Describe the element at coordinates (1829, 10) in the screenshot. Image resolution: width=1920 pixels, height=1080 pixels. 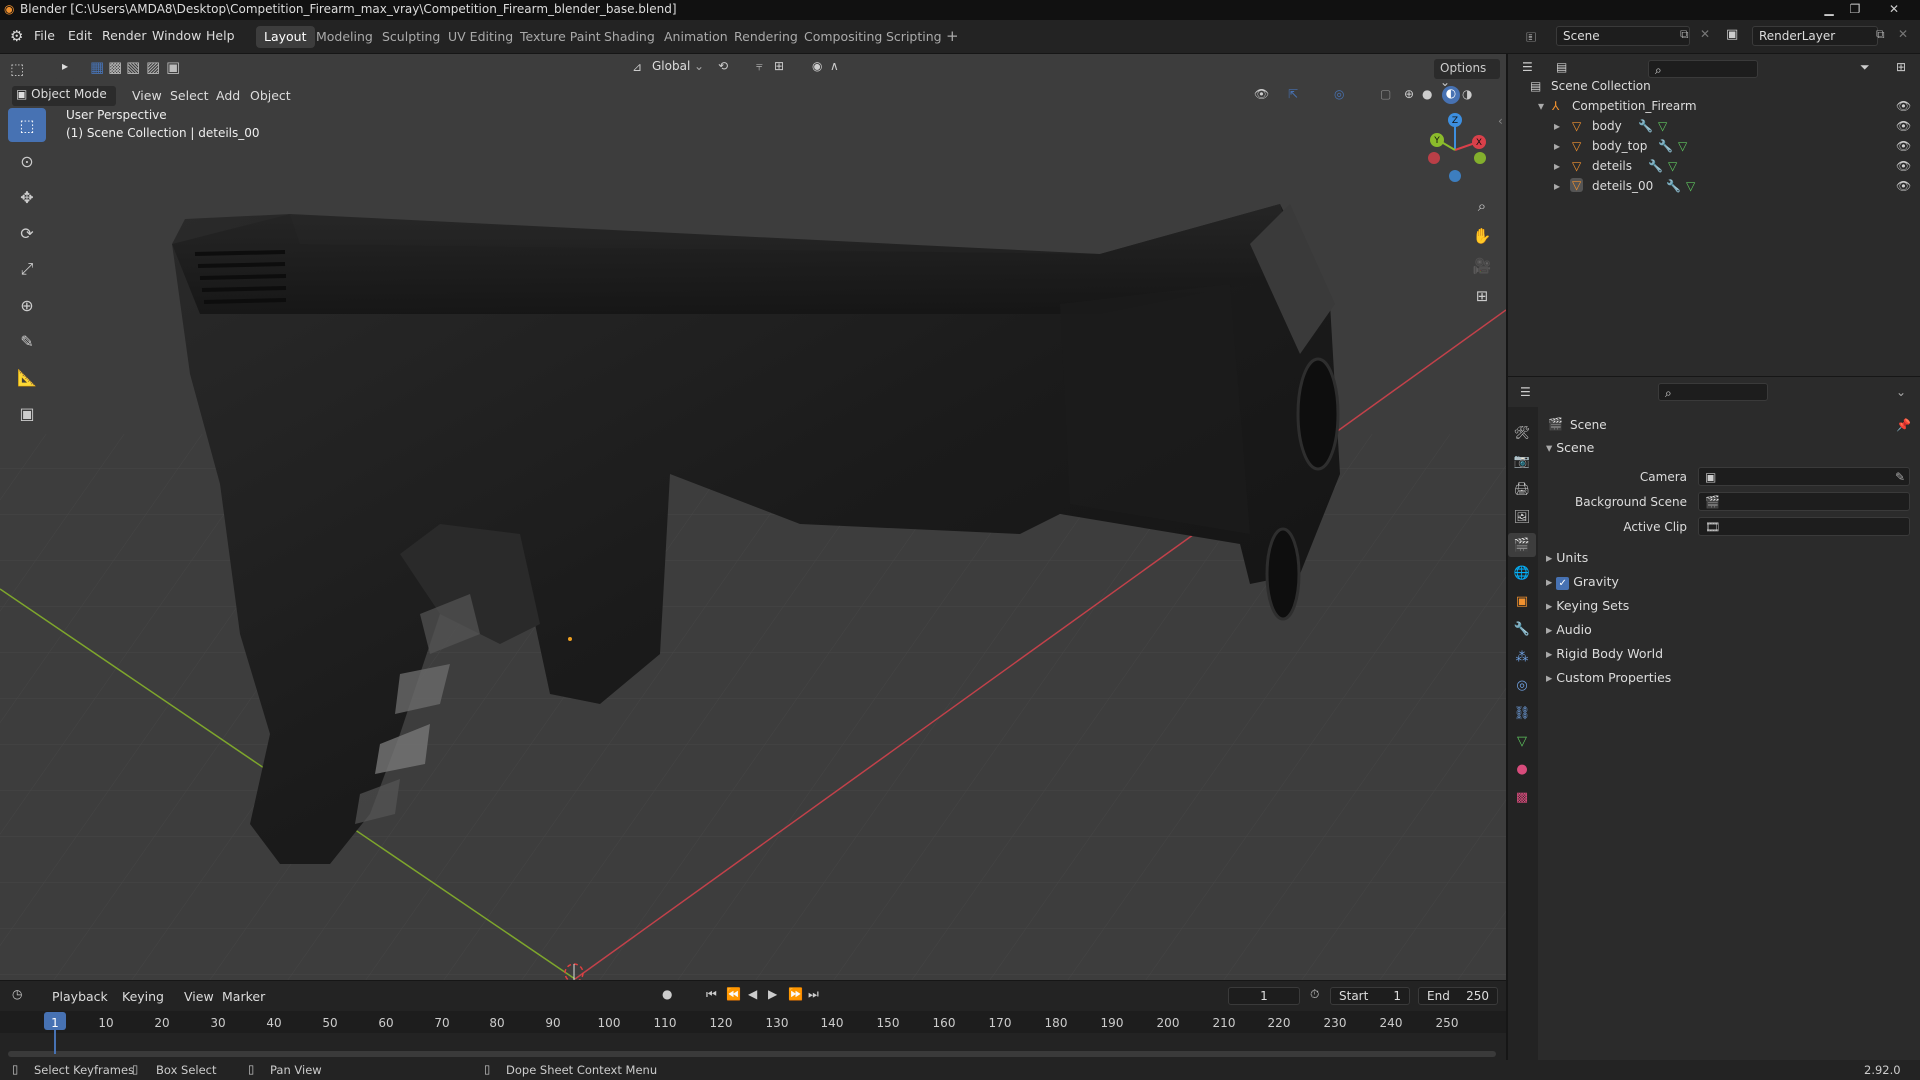
I see `minimize-icon: ▁` at that location.